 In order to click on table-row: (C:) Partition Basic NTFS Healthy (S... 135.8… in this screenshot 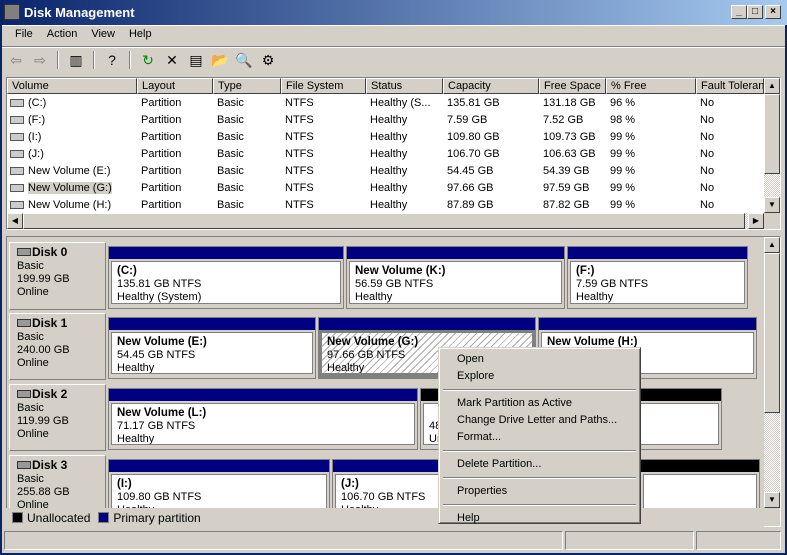, I will do `click(385, 103)`.